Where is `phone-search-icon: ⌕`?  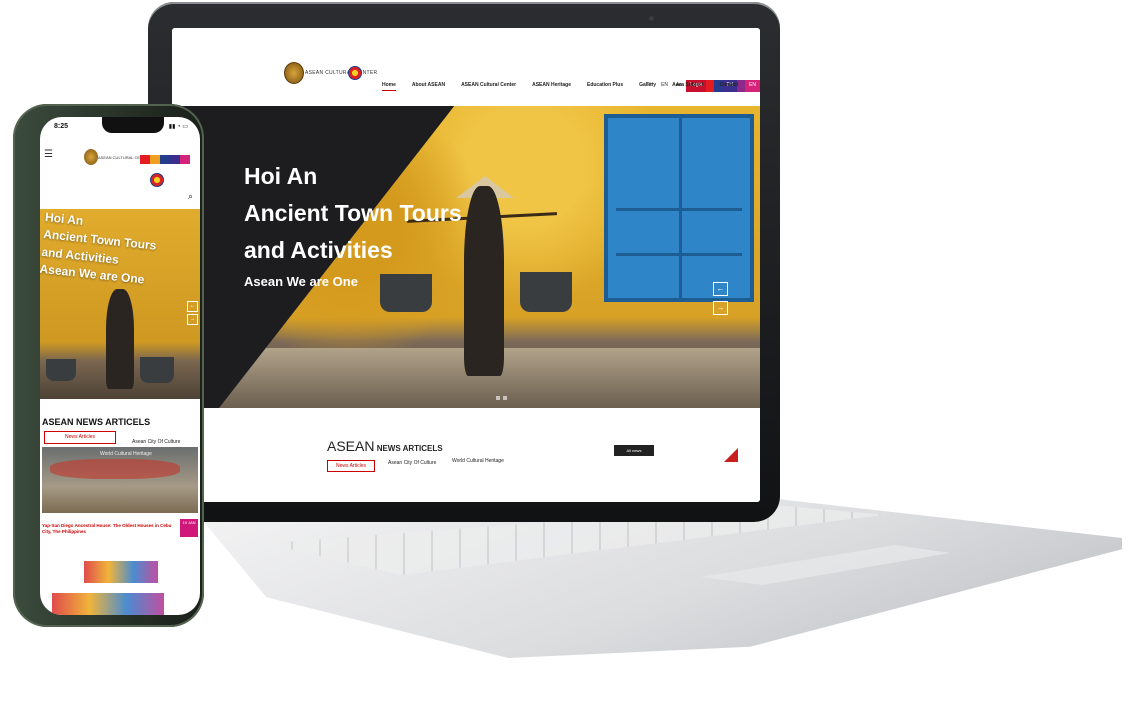 phone-search-icon: ⌕ is located at coordinates (190, 196).